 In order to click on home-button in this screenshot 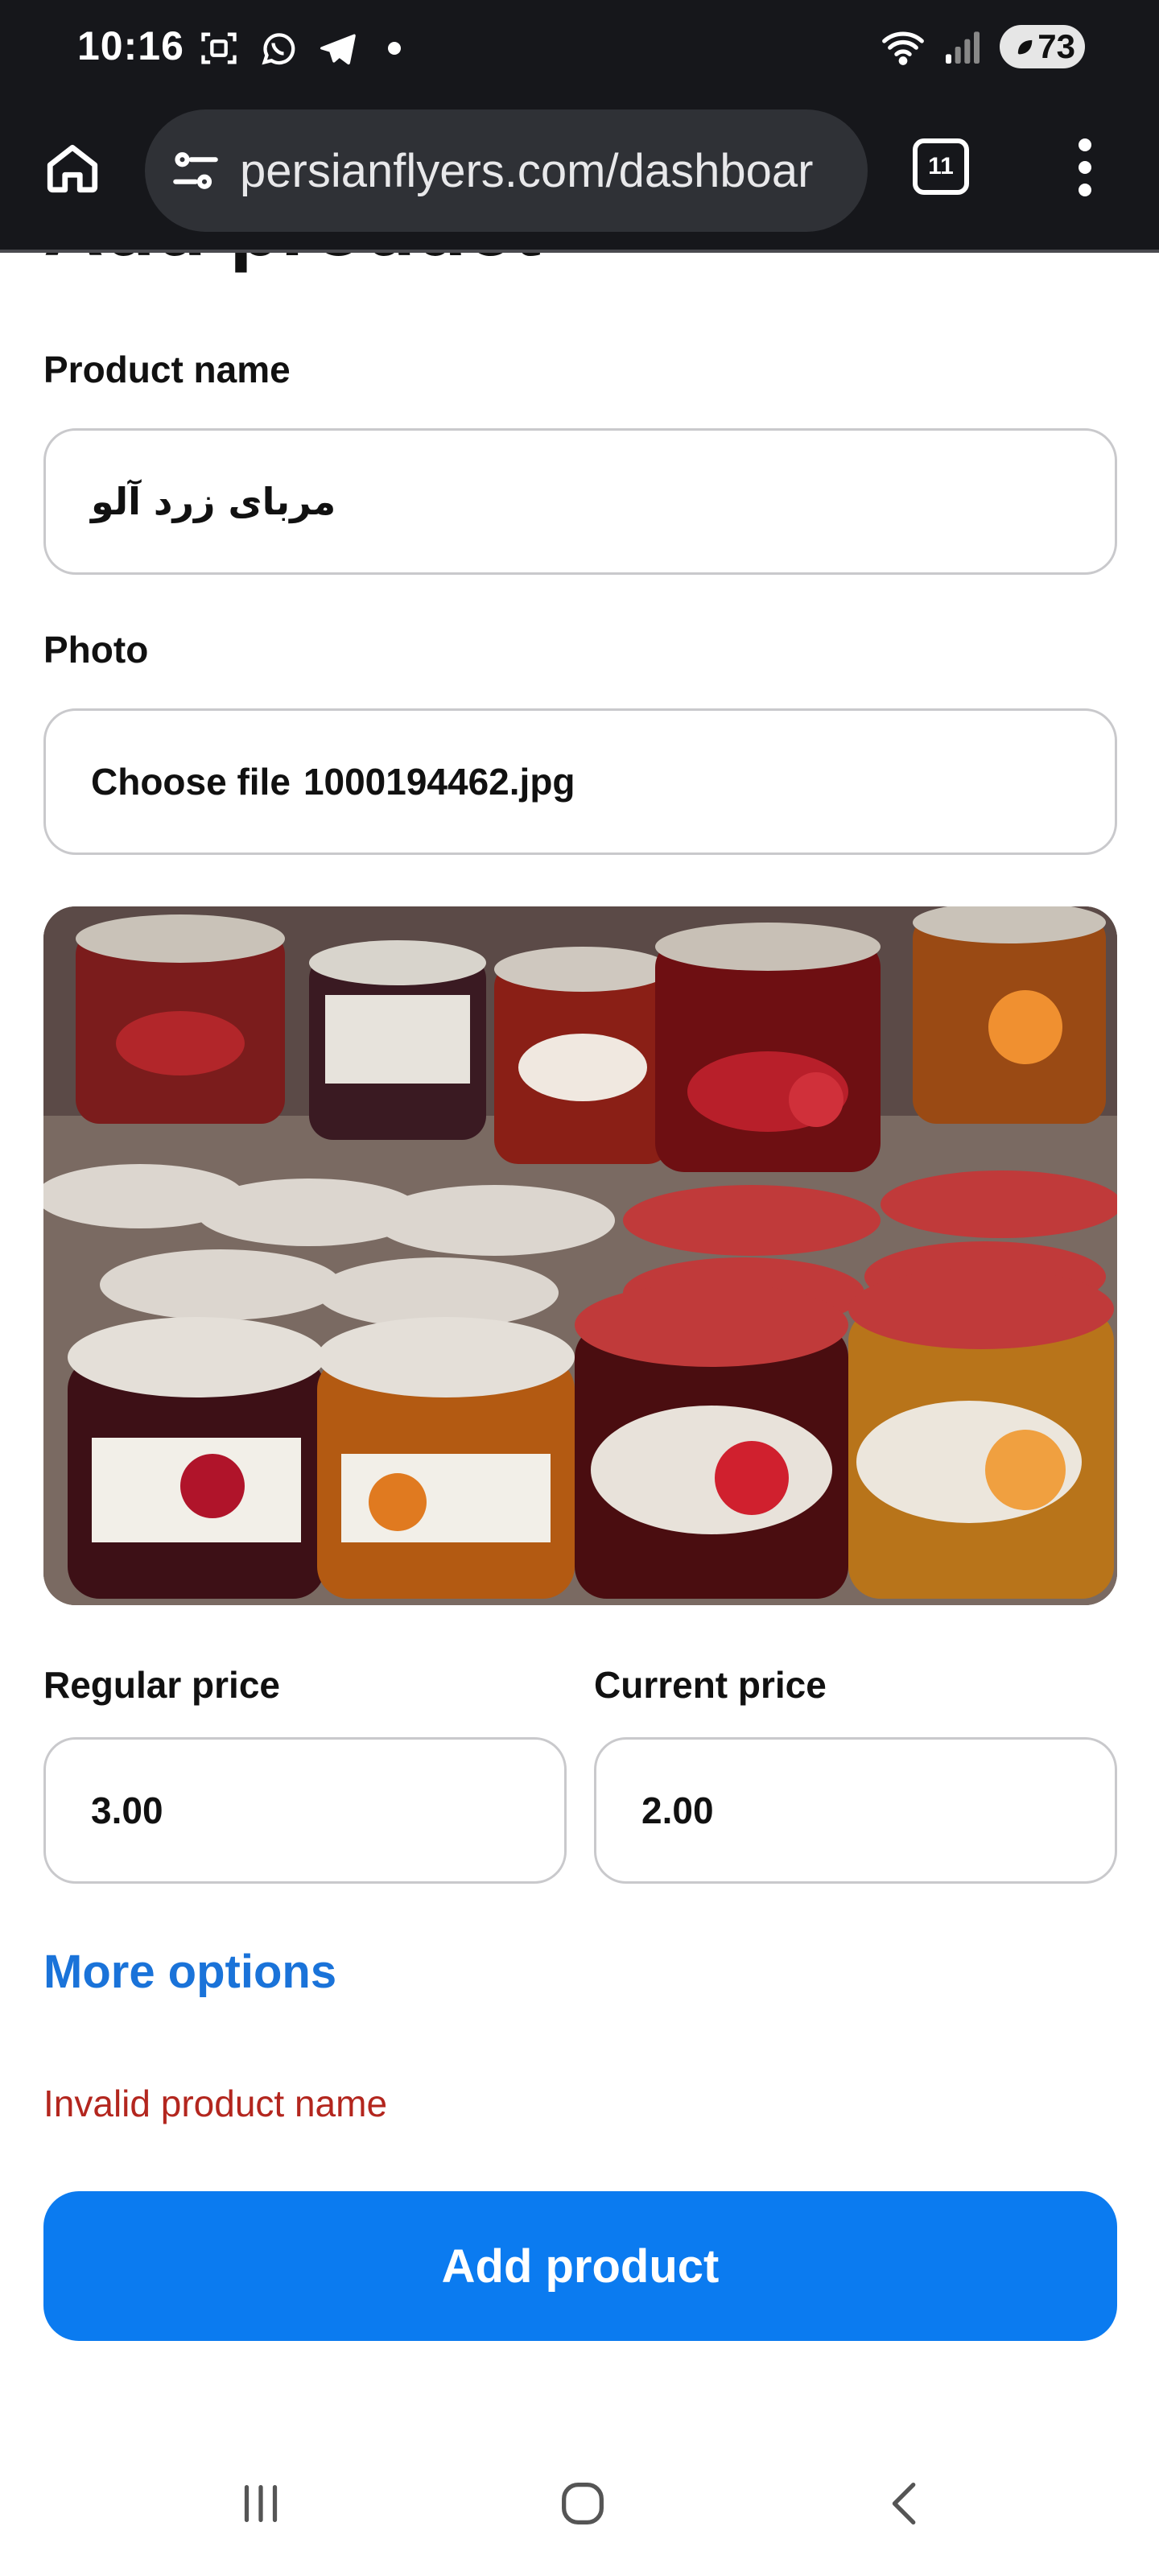, I will do `click(72, 167)`.